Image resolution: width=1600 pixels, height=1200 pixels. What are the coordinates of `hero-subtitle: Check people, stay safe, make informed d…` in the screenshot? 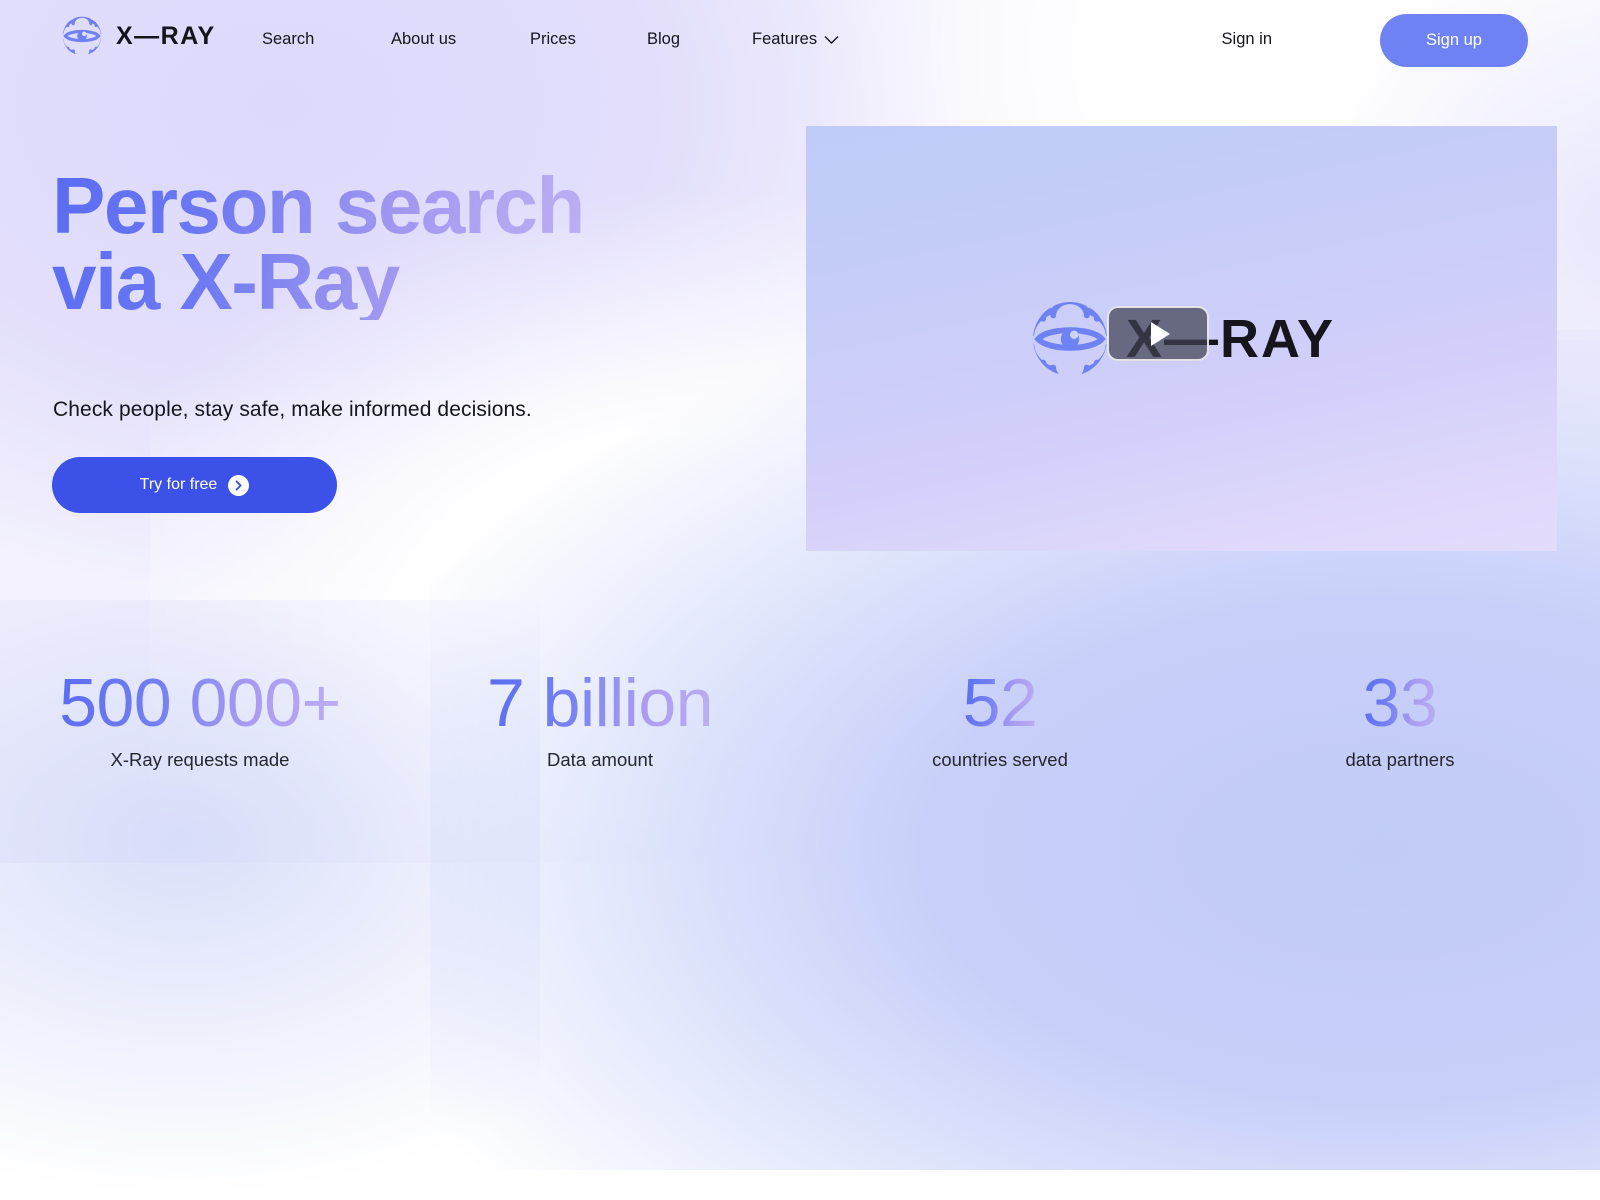 It's located at (292, 409).